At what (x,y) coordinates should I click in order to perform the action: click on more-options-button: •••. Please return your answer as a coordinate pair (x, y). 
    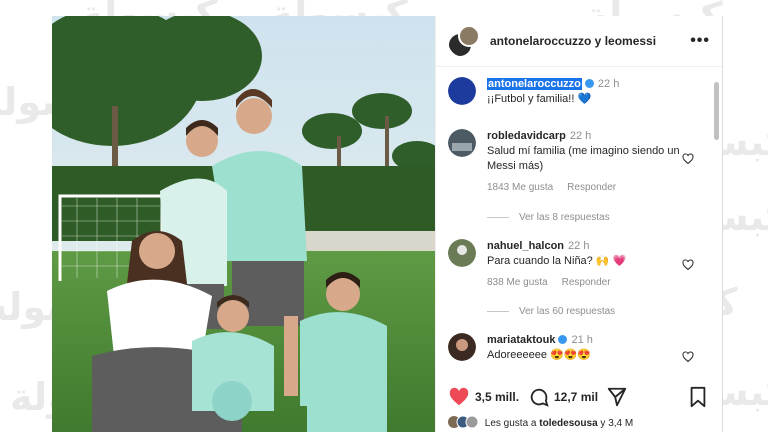
    Looking at the image, I should click on (700, 41).